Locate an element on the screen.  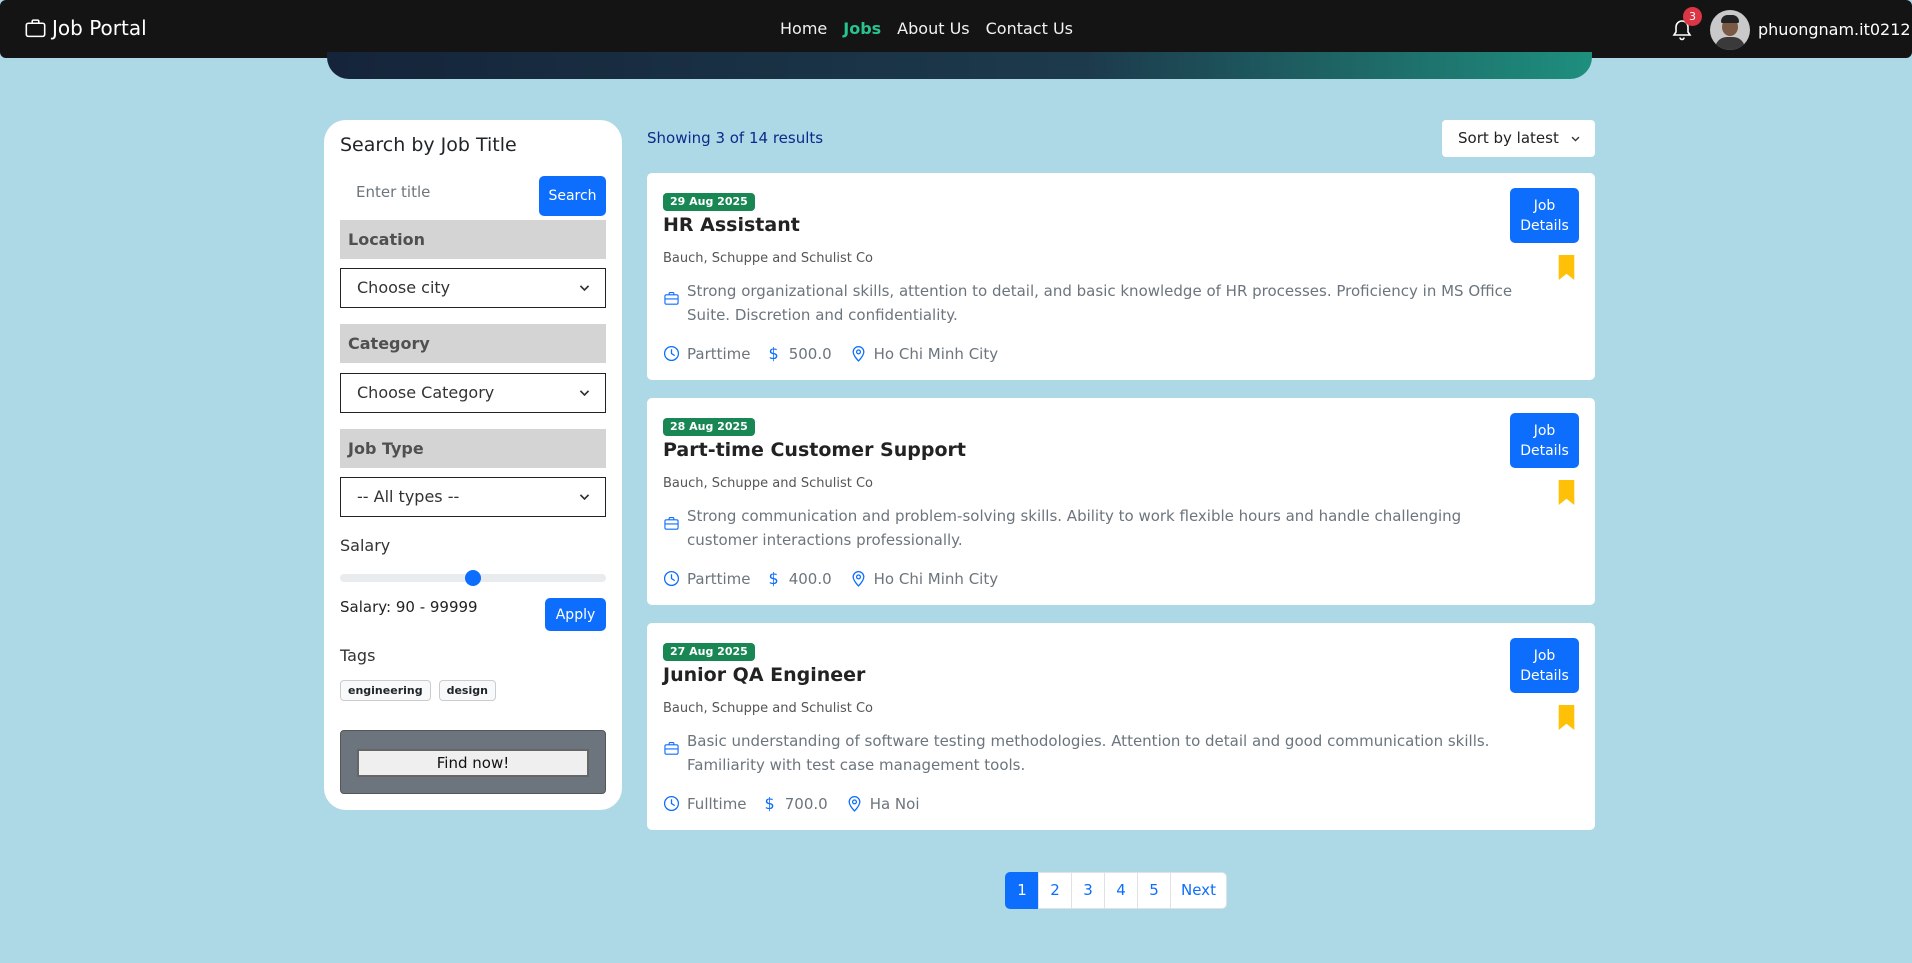
nav-link-jobs: Jobs is located at coordinates (862, 28).